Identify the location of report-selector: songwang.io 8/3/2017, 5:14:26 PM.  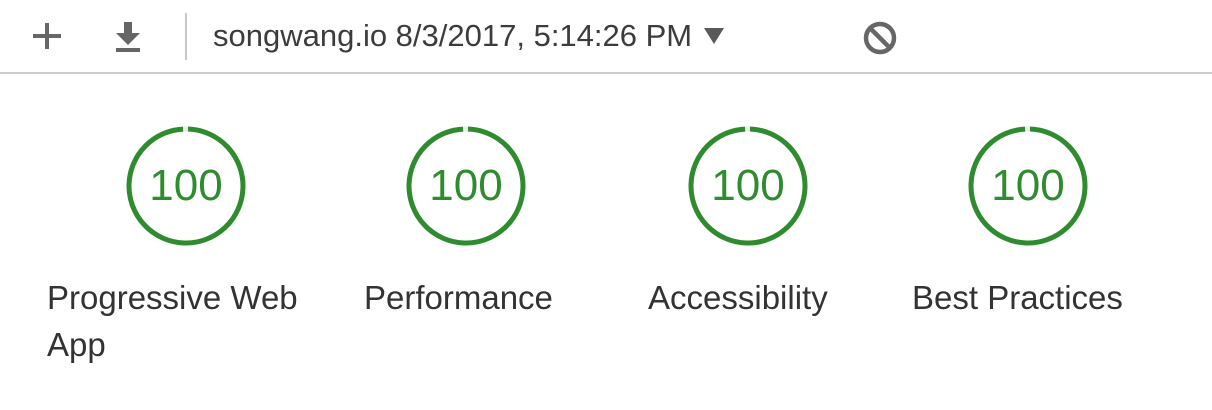
(469, 36).